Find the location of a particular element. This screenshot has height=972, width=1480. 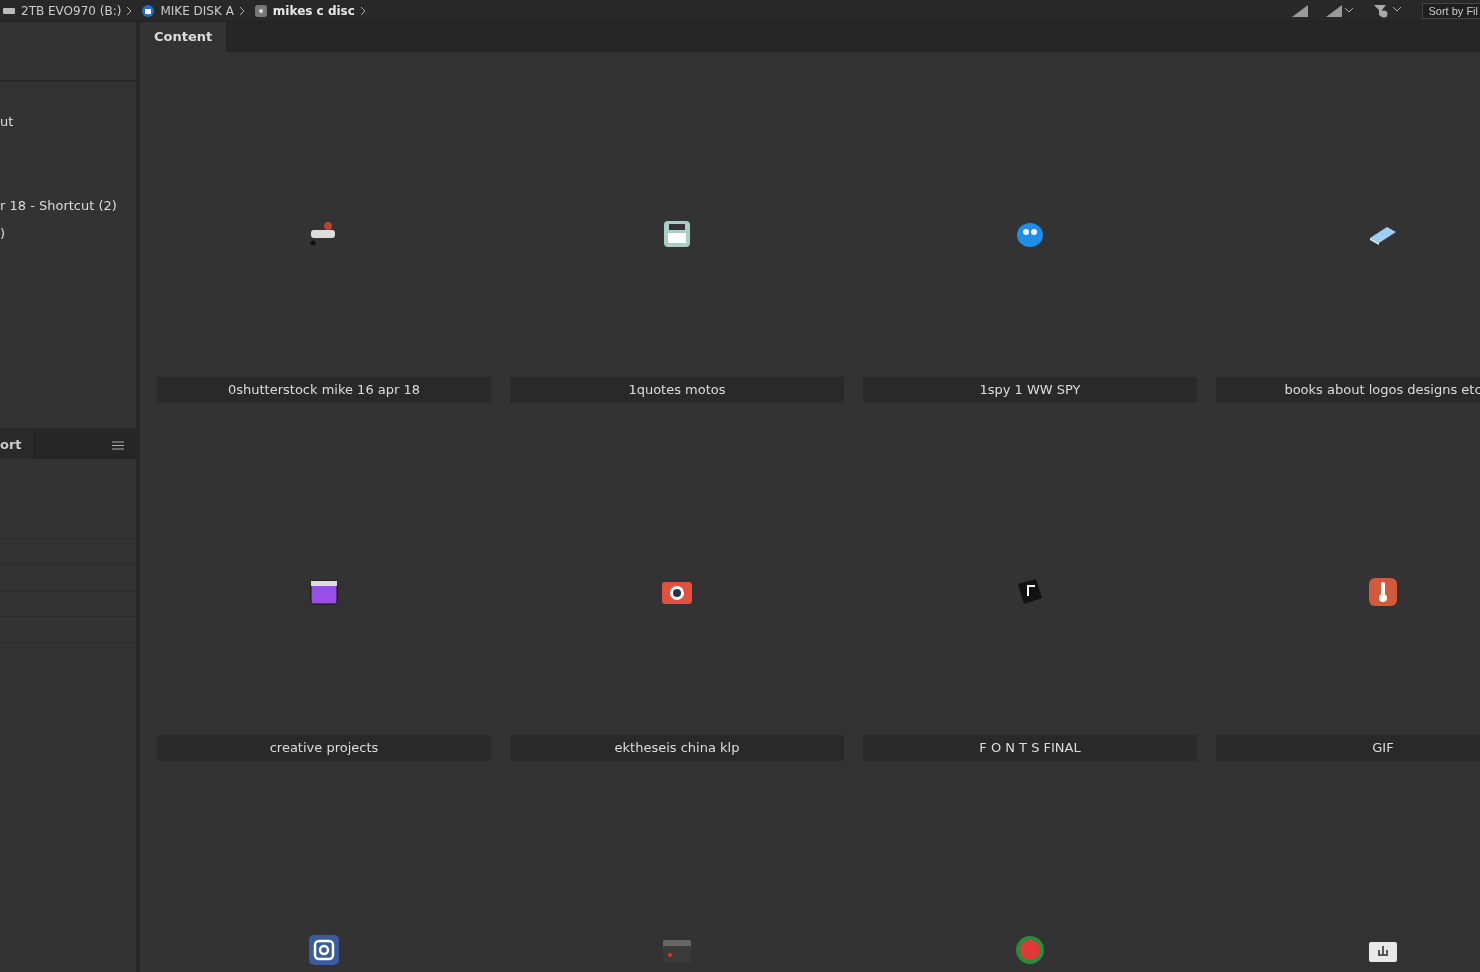

file-name-label: books about logos designs etc is located at coordinates (1348, 390).